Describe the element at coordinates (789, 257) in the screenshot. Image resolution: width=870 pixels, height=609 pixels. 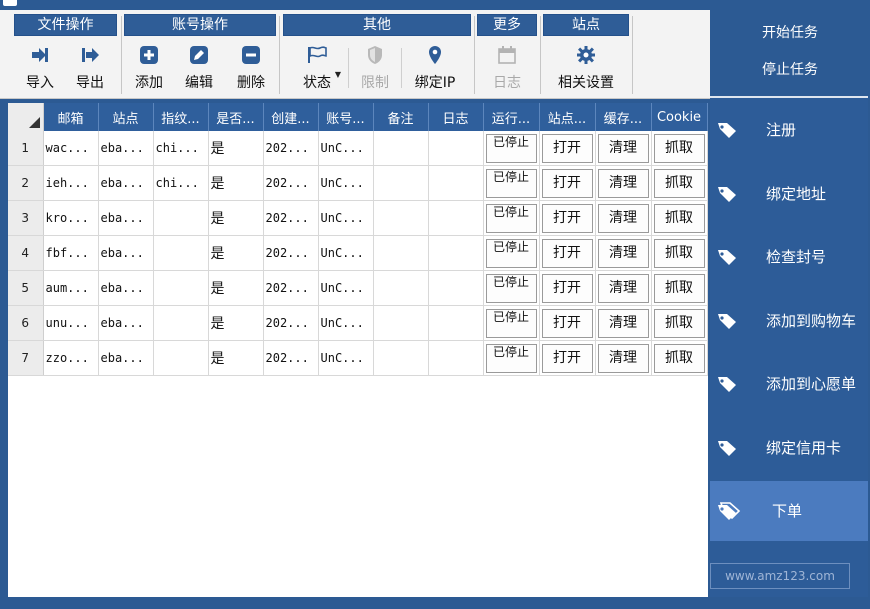
I see `sidebar-item-task: 检查封号` at that location.